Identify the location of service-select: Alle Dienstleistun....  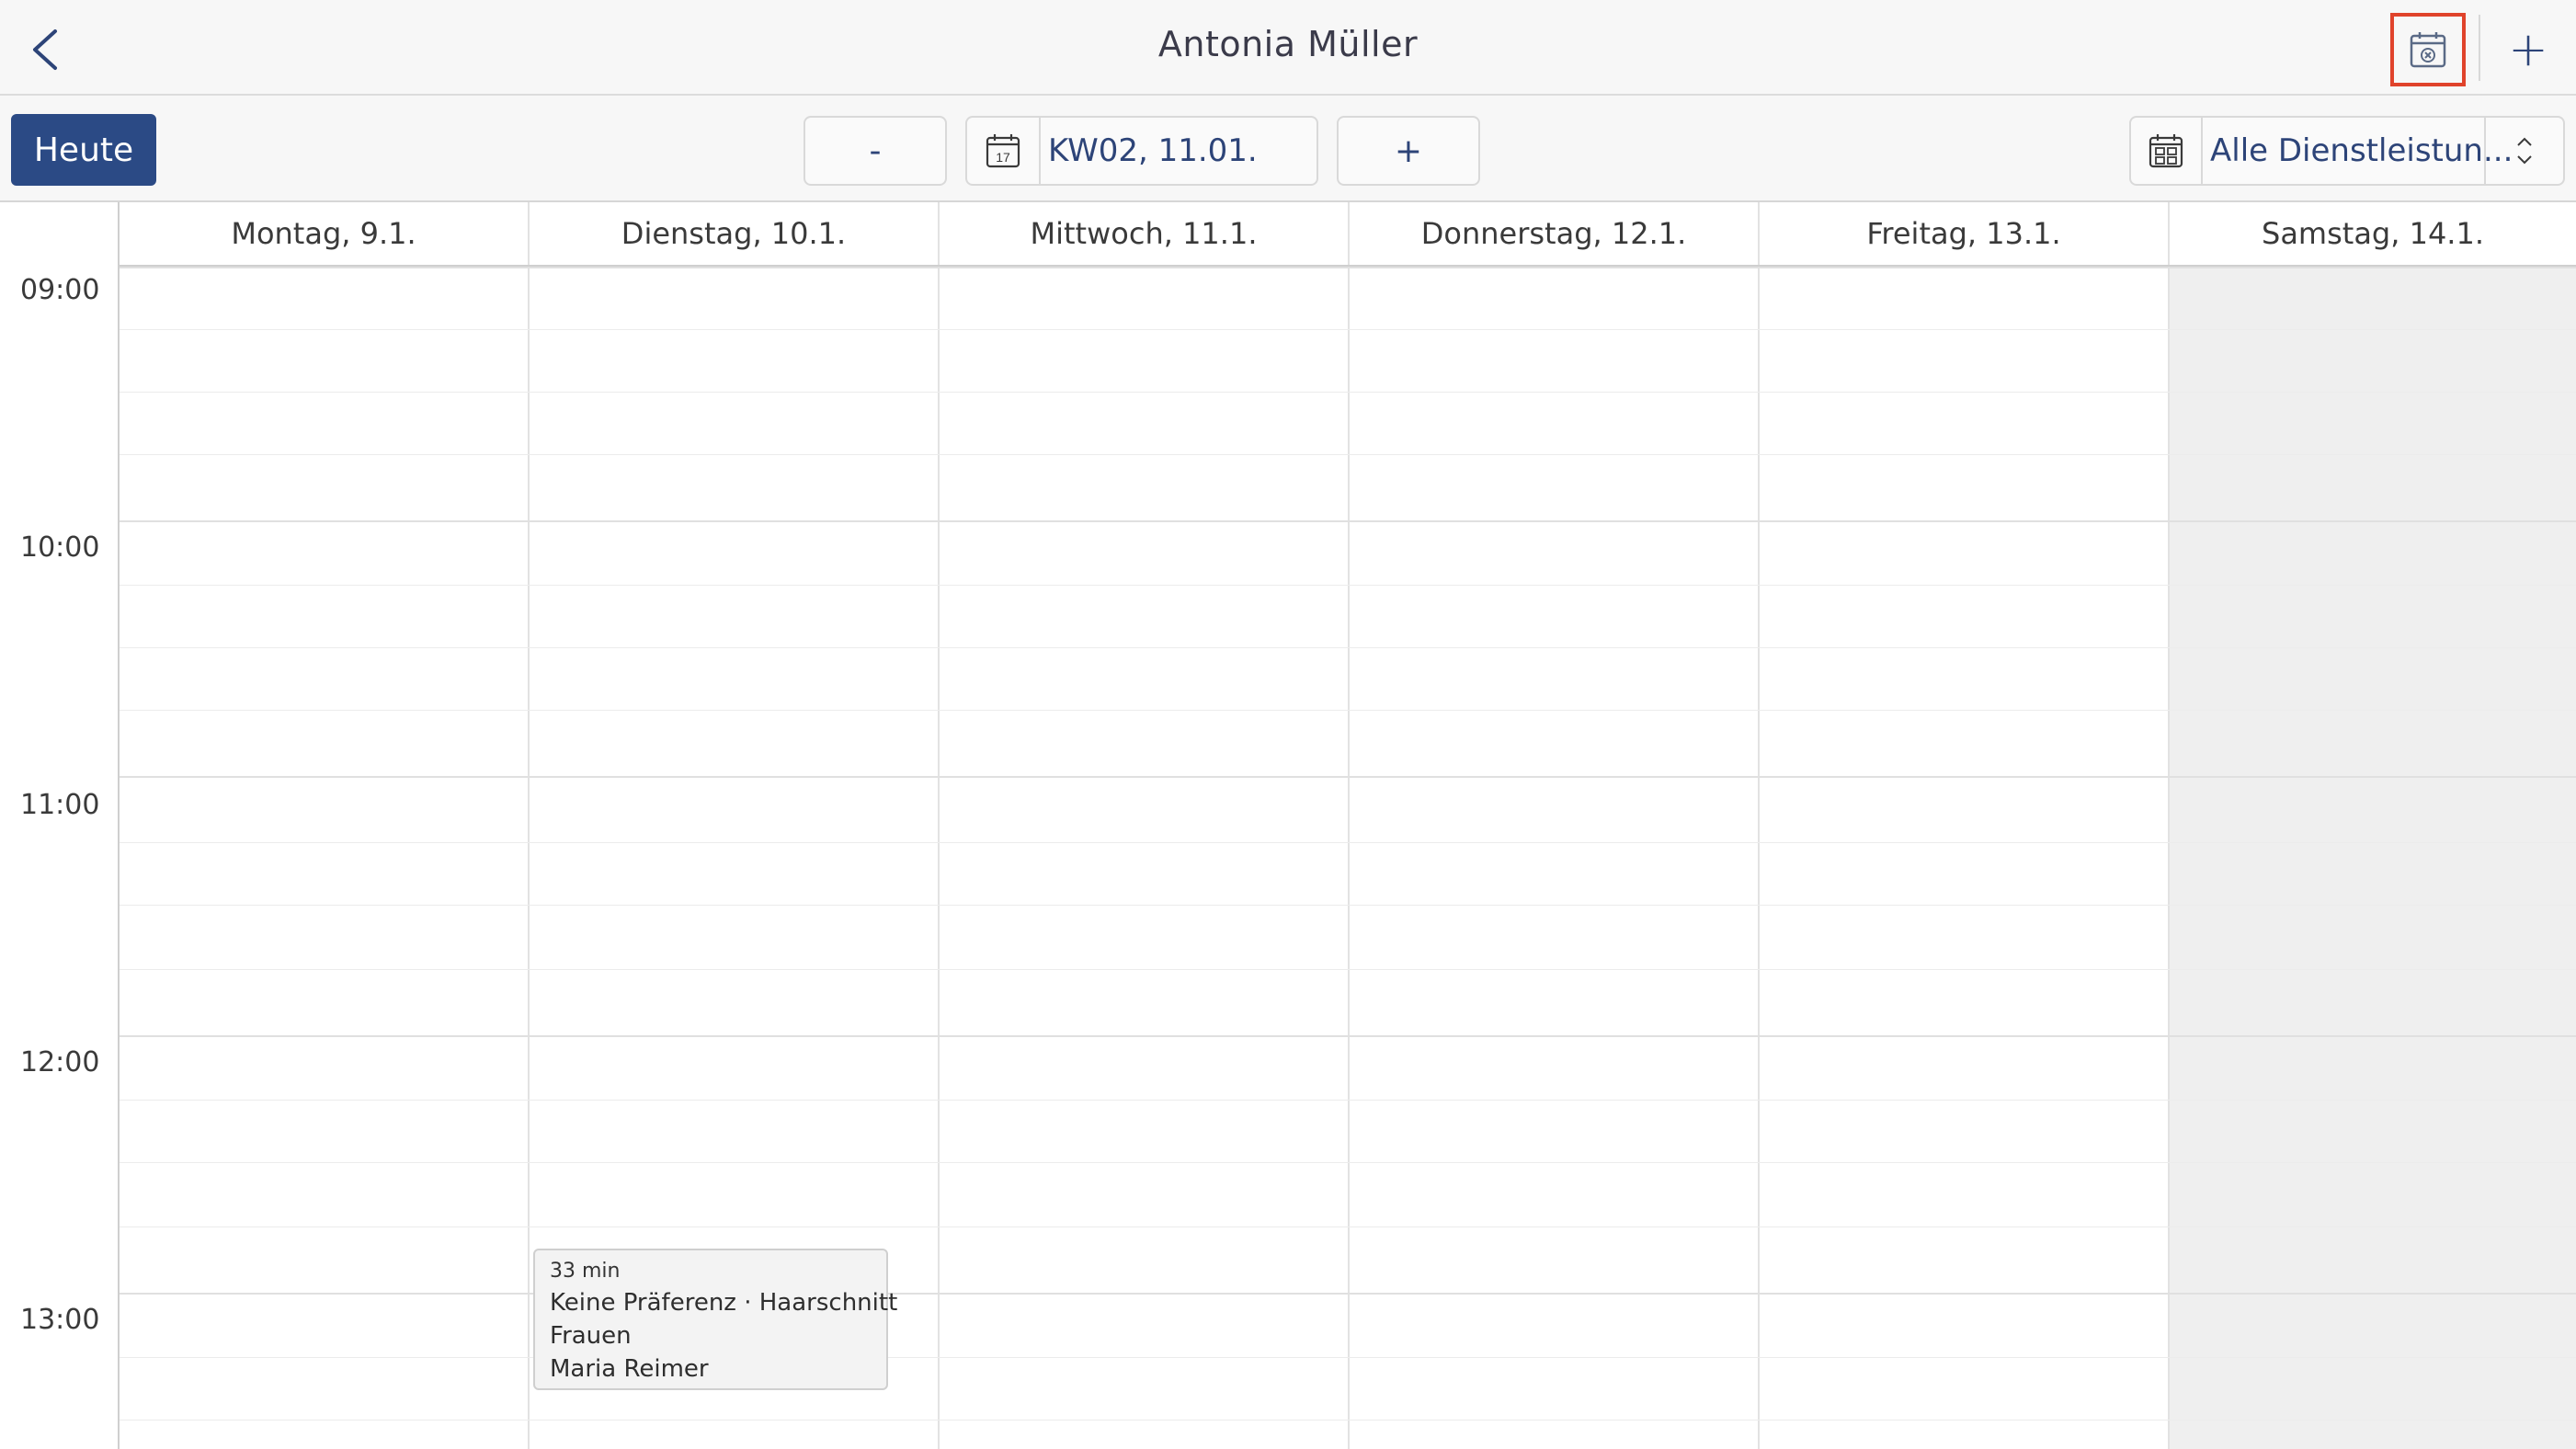
(2347, 151).